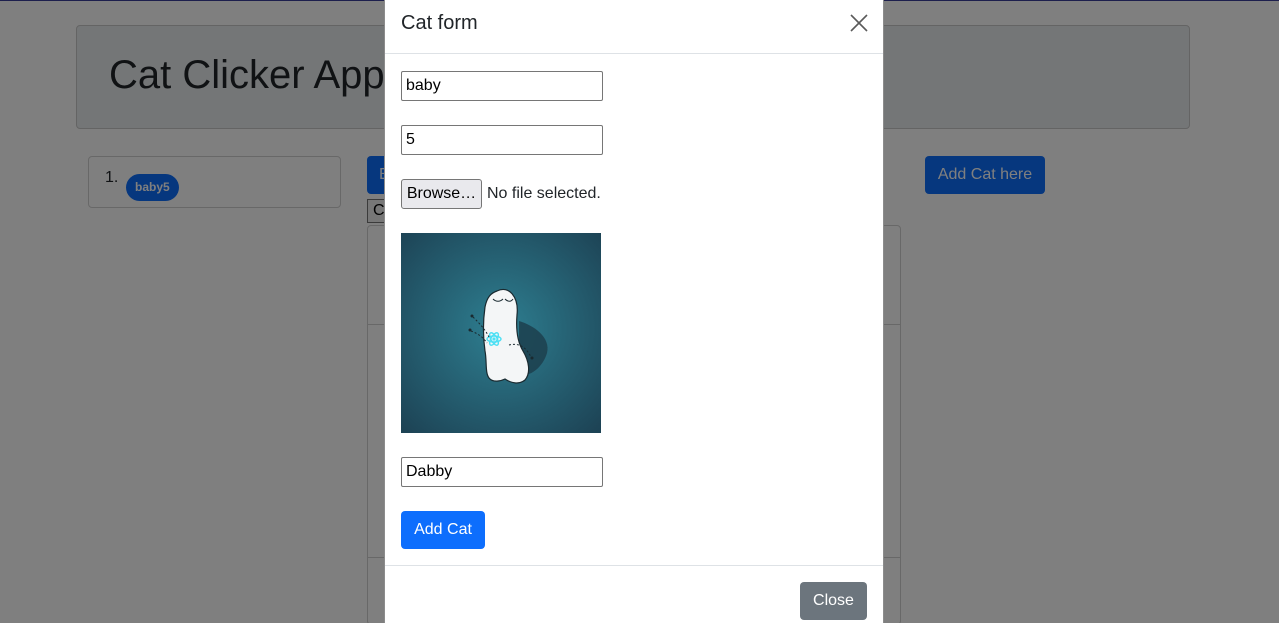 The width and height of the screenshot is (1279, 623). I want to click on cat-image-preview, so click(501, 333).